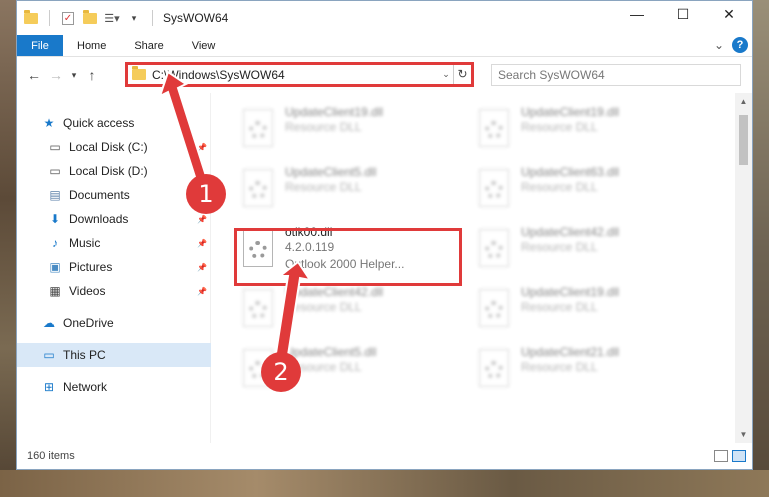 The width and height of the screenshot is (769, 497). Describe the element at coordinates (570, 352) in the screenshot. I see `file-name: UpdateClient21.dll` at that location.